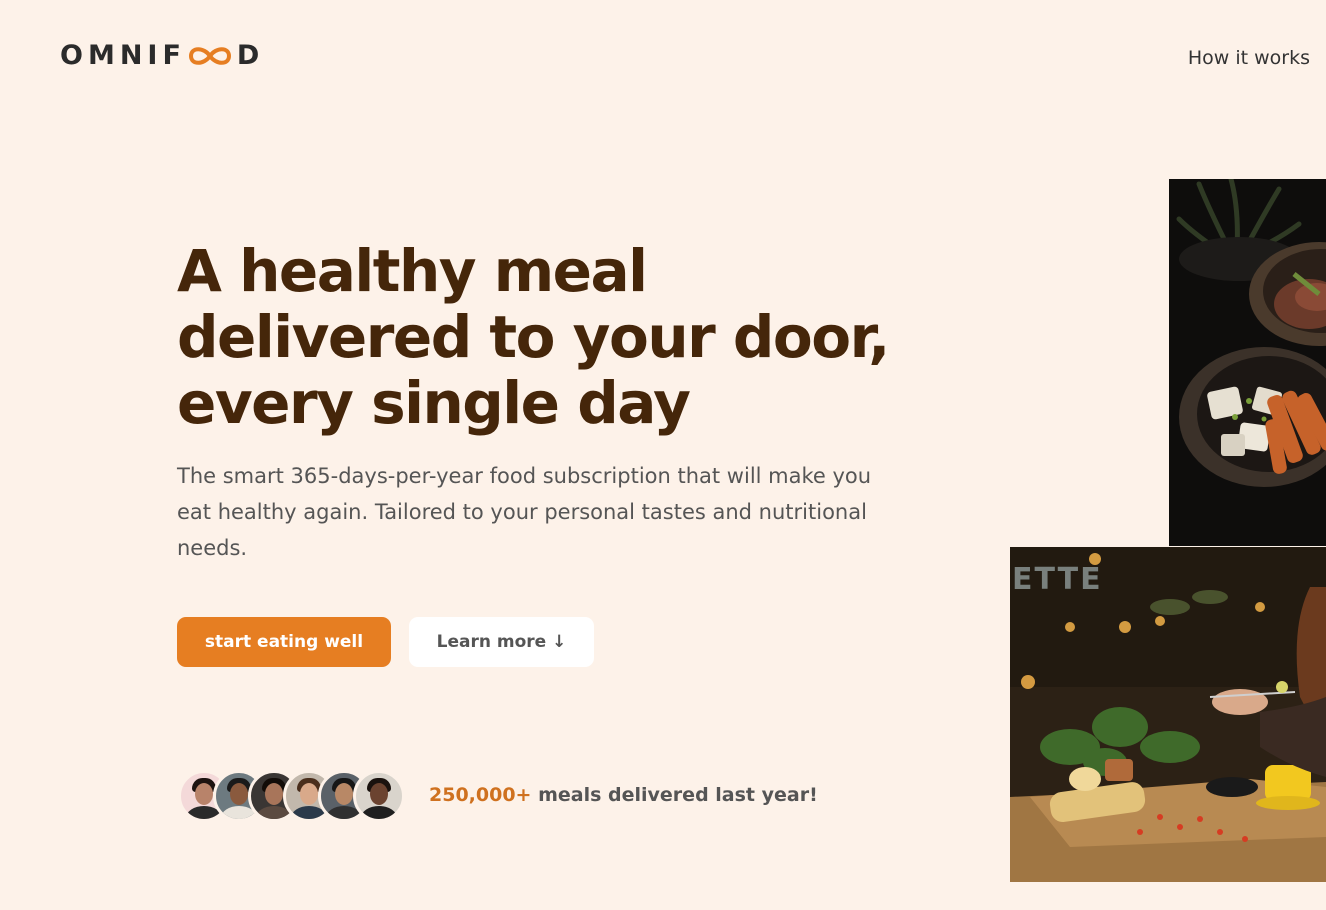  Describe the element at coordinates (434, 403) in the screenshot. I see `hero-title-line-3: every single day` at that location.